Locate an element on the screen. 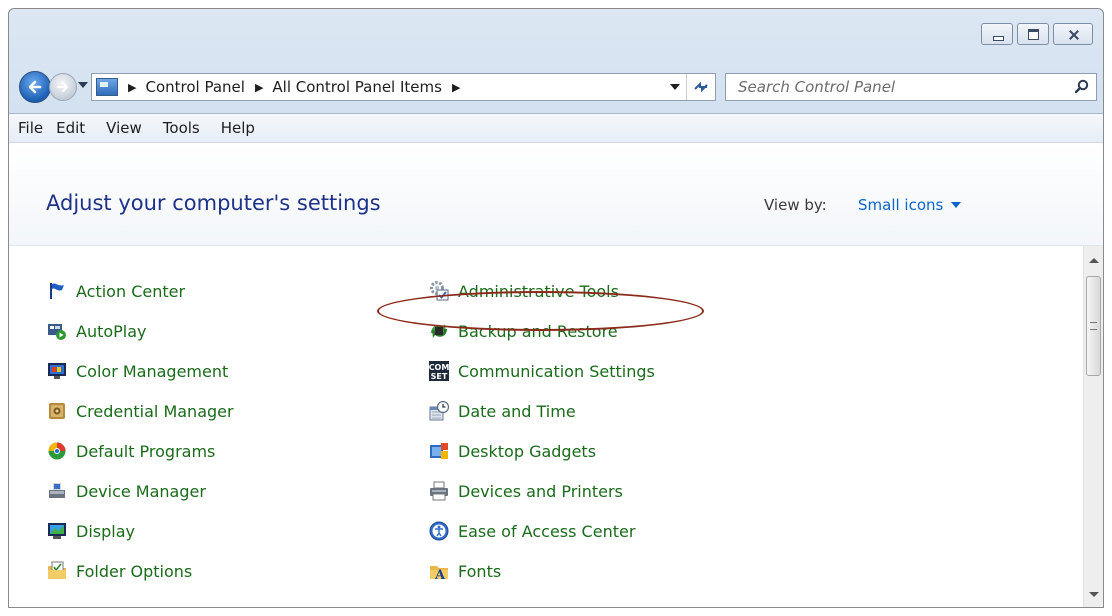 Image resolution: width=1112 pixels, height=616 pixels. forward-arrow-icon is located at coordinates (62, 87).